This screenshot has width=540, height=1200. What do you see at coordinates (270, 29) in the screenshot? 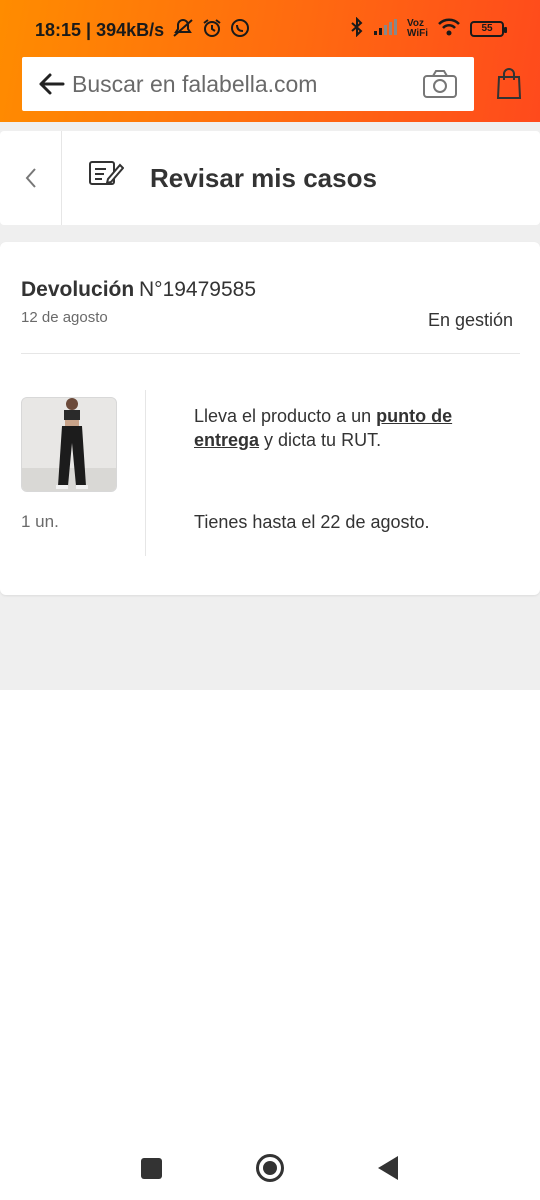
I see `status-bar: 18:15 | 394kB/s Voz WiFi 55` at bounding box center [270, 29].